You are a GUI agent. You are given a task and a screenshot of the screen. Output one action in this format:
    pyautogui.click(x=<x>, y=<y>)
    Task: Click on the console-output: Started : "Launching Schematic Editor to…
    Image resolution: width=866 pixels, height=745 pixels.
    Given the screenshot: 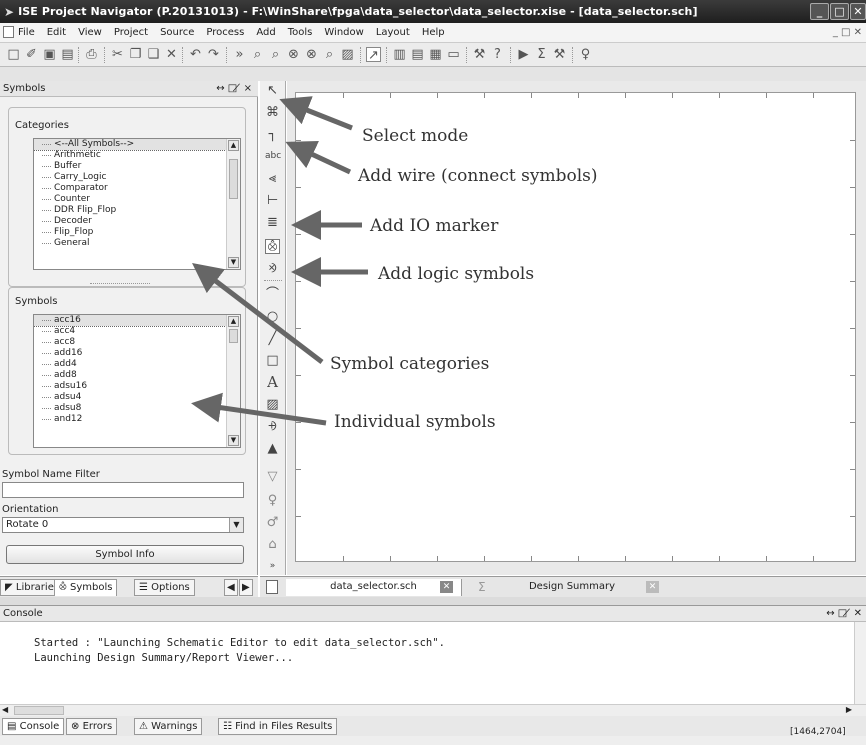 What is the action you would take?
    pyautogui.click(x=433, y=663)
    